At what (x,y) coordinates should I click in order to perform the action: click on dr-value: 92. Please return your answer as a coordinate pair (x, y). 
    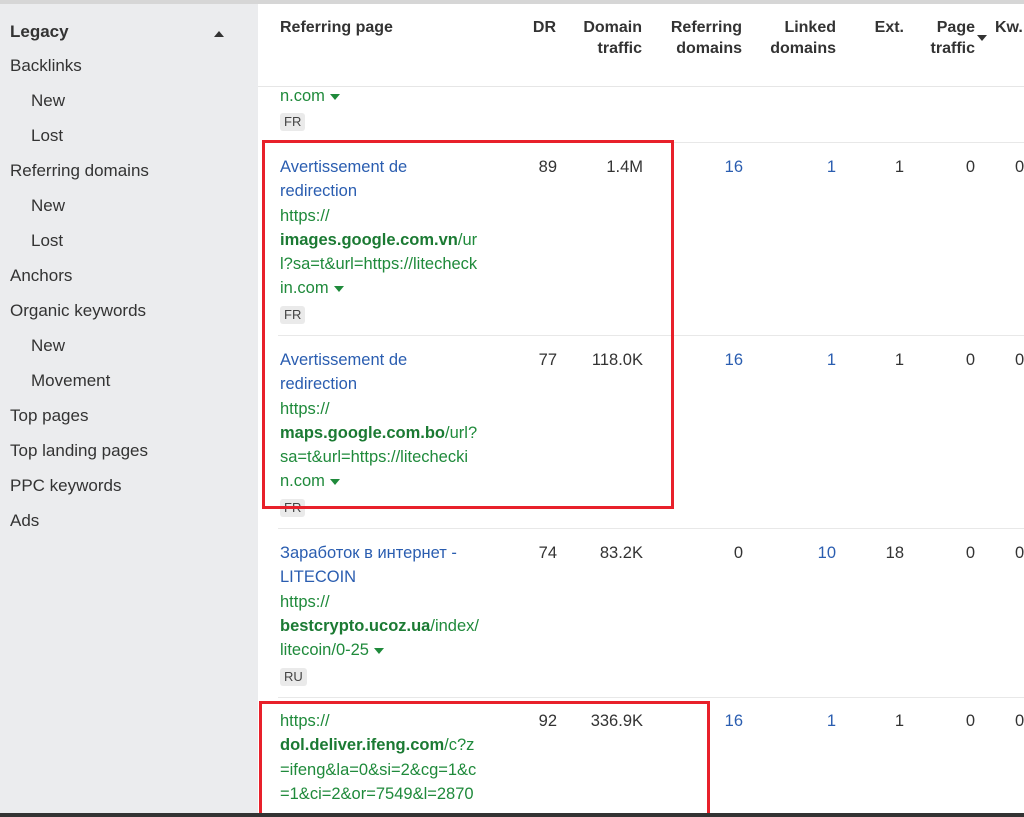
    Looking at the image, I should click on (547, 721).